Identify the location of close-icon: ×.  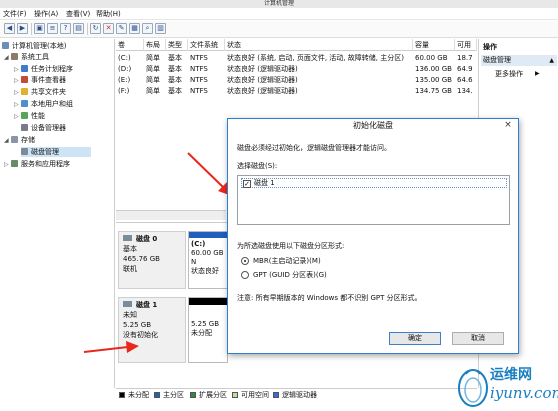
(508, 125).